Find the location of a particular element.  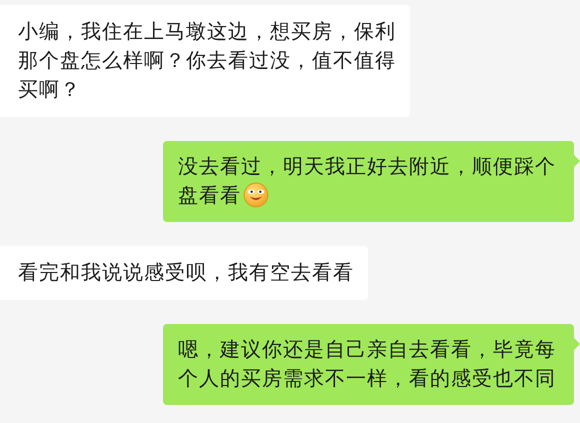

message-text: 嗯，建议你还是自己亲自去看看，毕竟每个人的买房需求不一样，看的感受也不同 is located at coordinates (367, 363).